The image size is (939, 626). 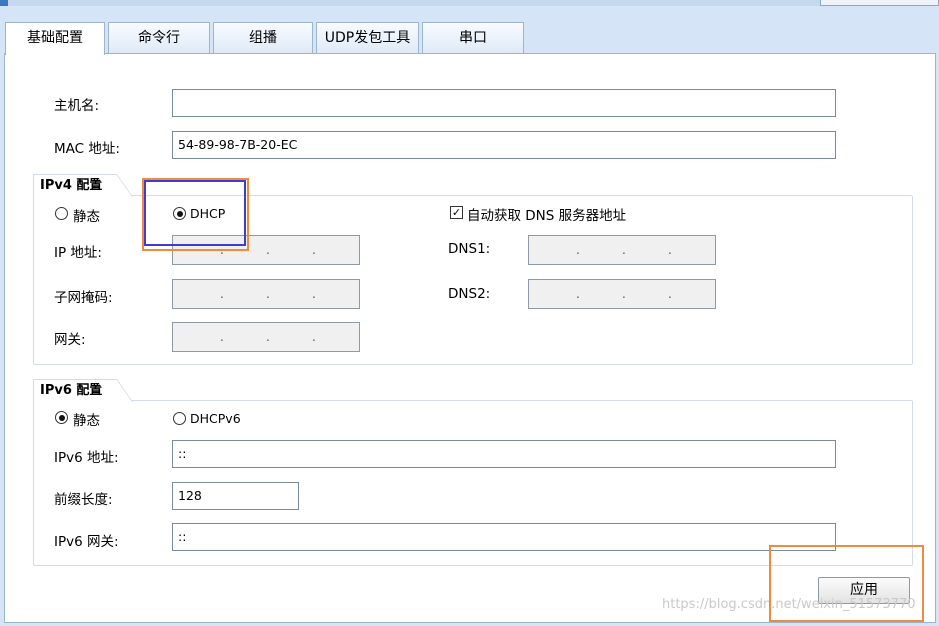 I want to click on auto-dns-label: 自动获取 DNS 服务器地址, so click(x=547, y=216).